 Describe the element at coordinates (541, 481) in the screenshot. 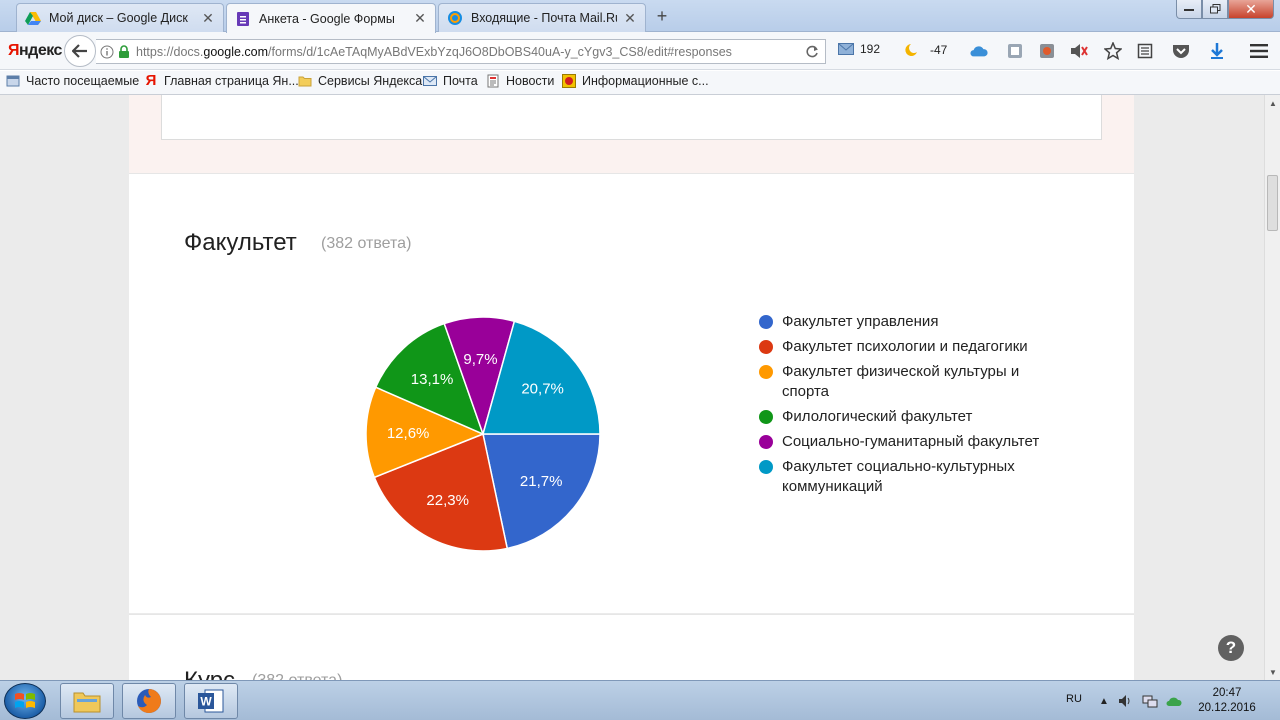

I see `slice-label: 21,7%` at that location.